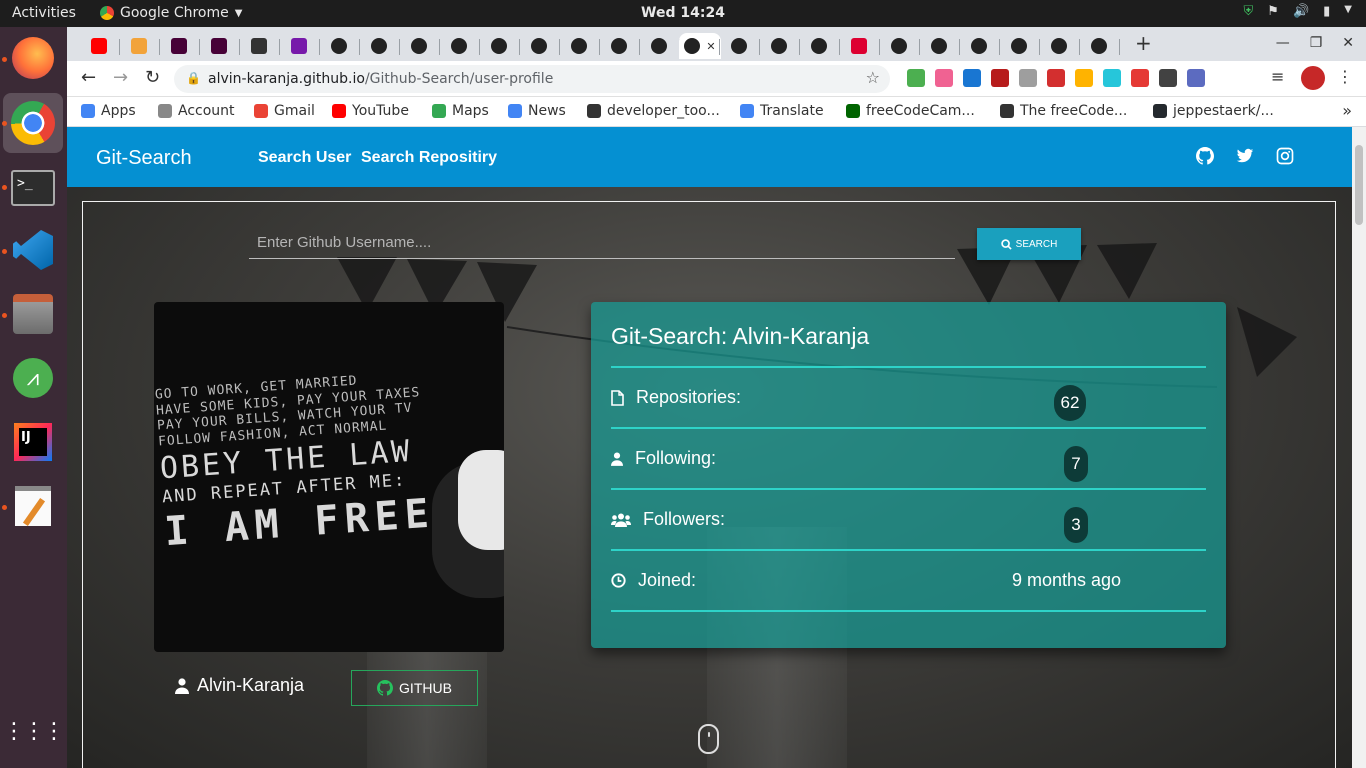  Describe the element at coordinates (33, 378) in the screenshot. I see `android-studio-launcher: ⩘` at that location.